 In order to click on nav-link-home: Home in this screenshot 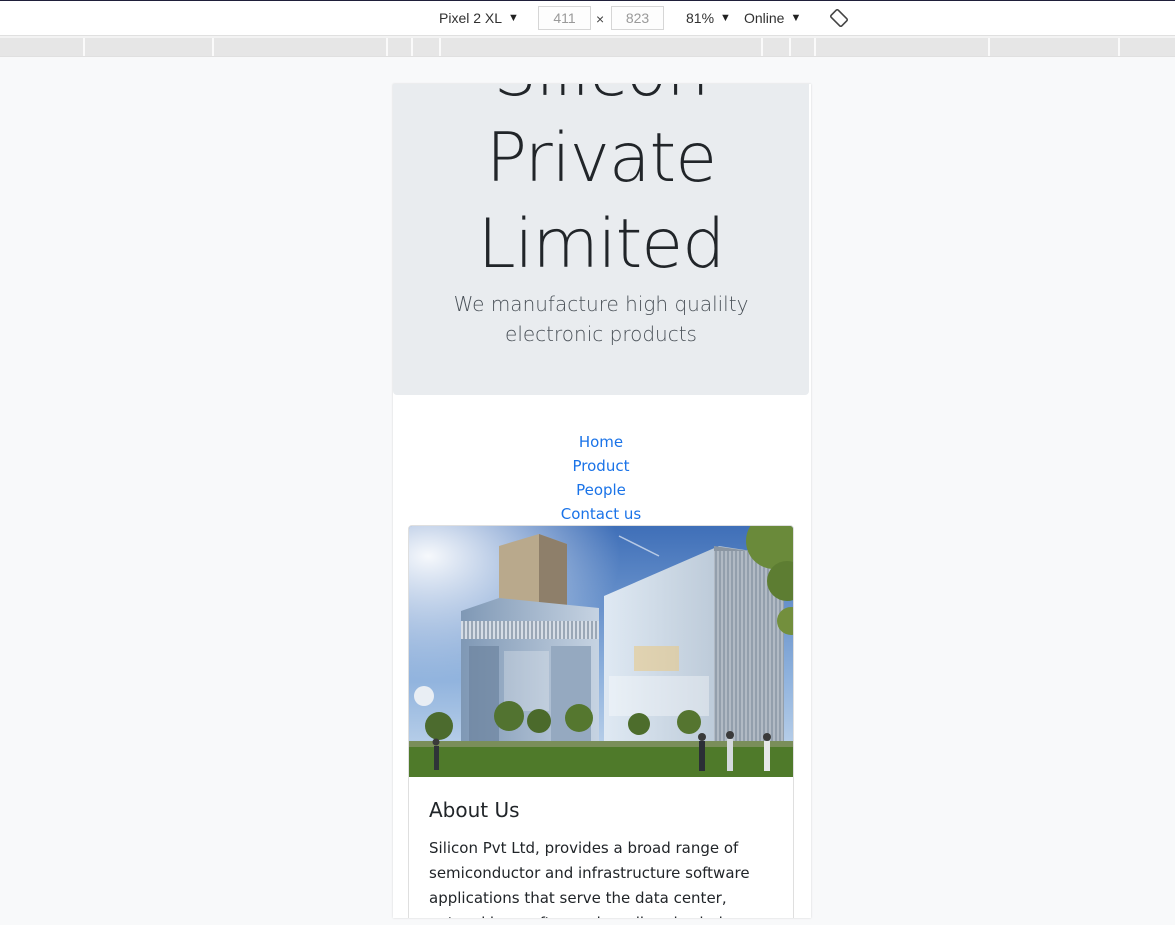, I will do `click(601, 442)`.